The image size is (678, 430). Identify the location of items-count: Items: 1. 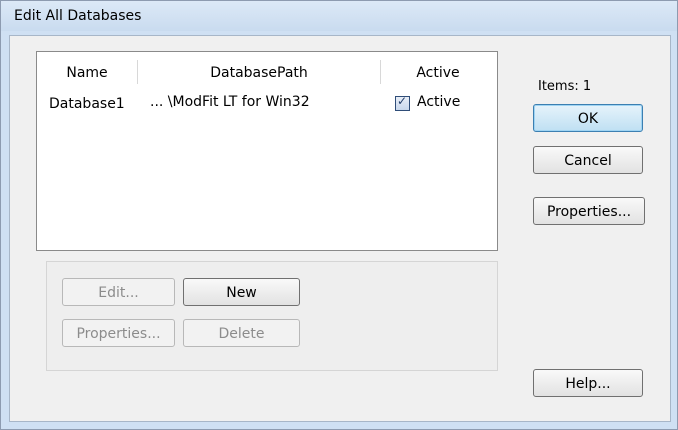
(565, 86).